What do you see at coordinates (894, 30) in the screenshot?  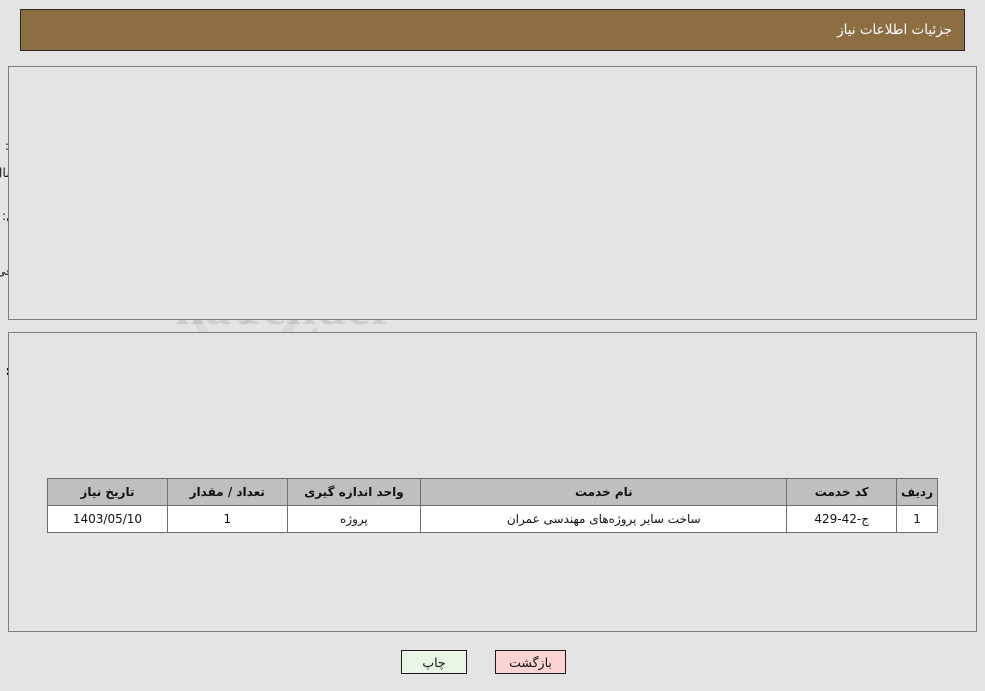 I see `page-title: جزئیات اطلاعات نیاز` at bounding box center [894, 30].